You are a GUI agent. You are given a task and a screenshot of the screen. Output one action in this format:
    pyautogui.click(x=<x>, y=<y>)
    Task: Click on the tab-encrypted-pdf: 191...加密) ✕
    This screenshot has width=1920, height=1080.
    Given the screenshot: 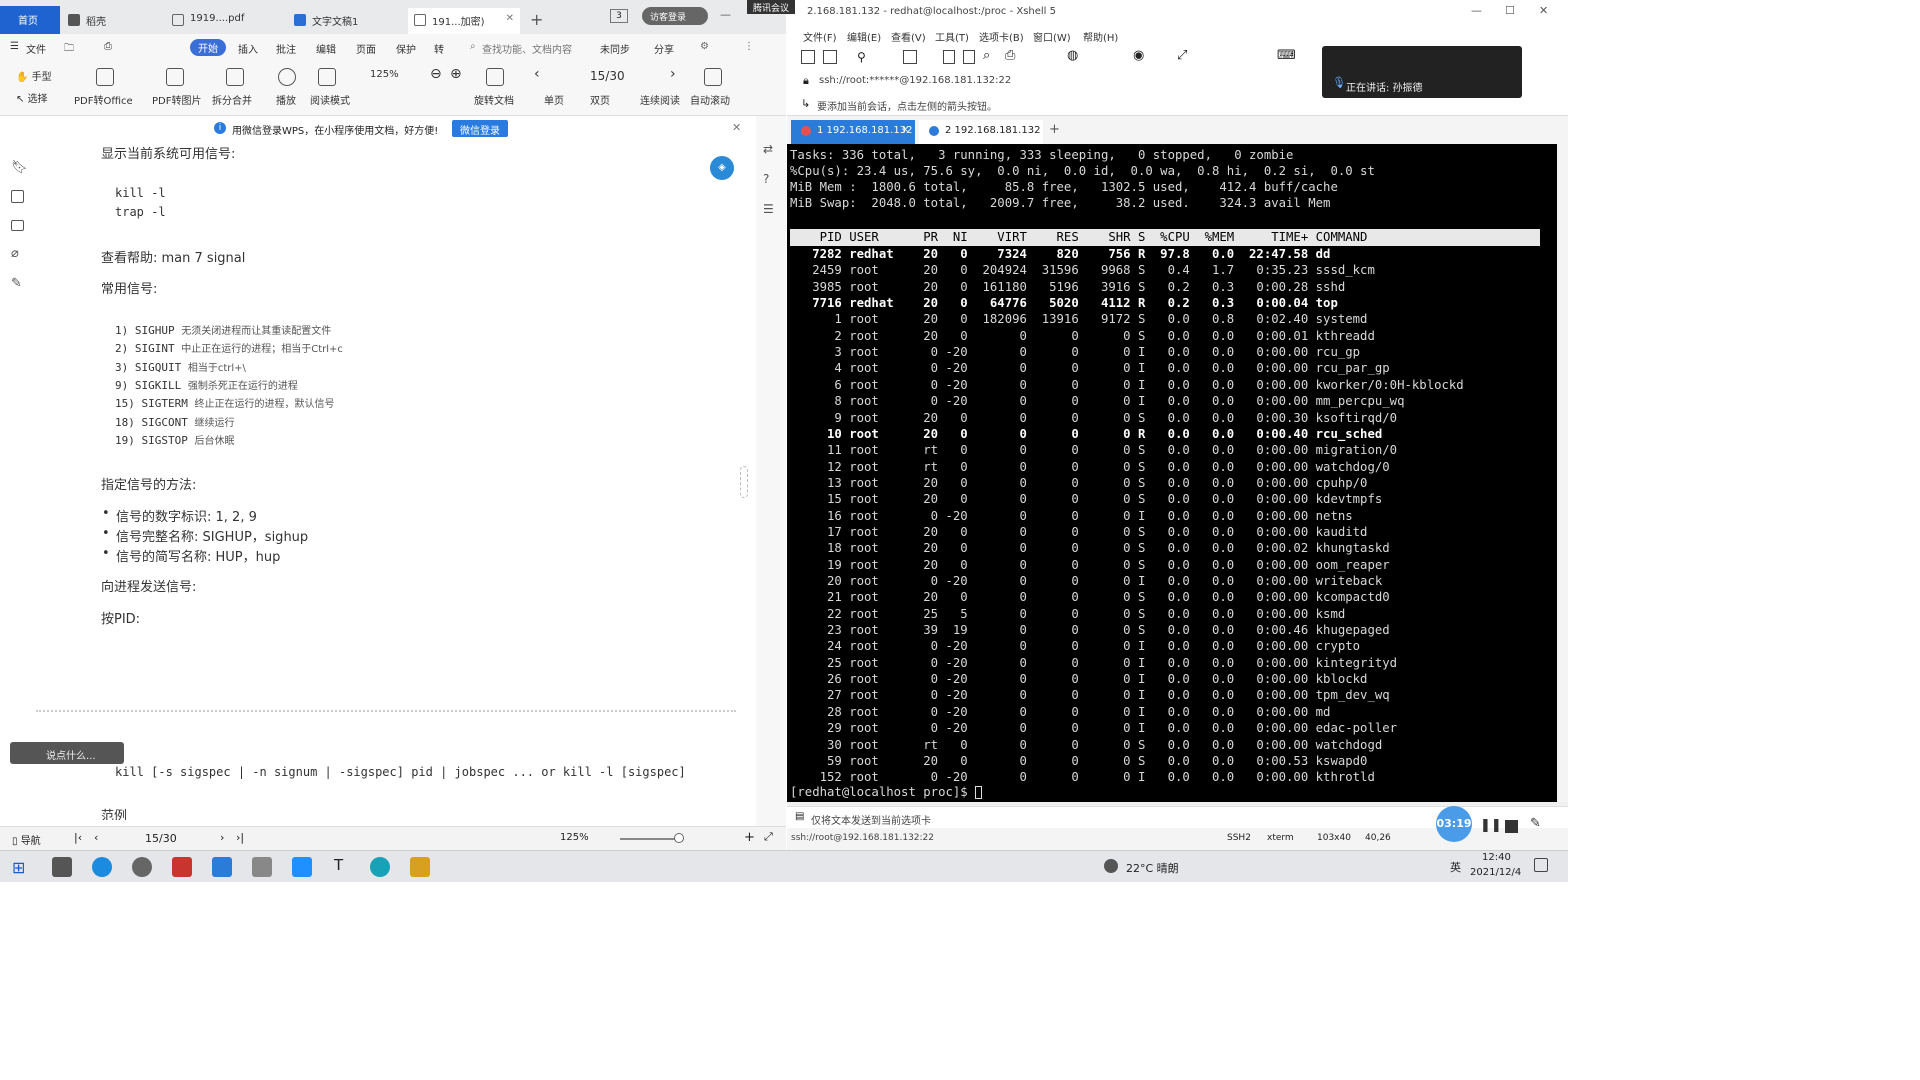 What is the action you would take?
    pyautogui.click(x=464, y=21)
    